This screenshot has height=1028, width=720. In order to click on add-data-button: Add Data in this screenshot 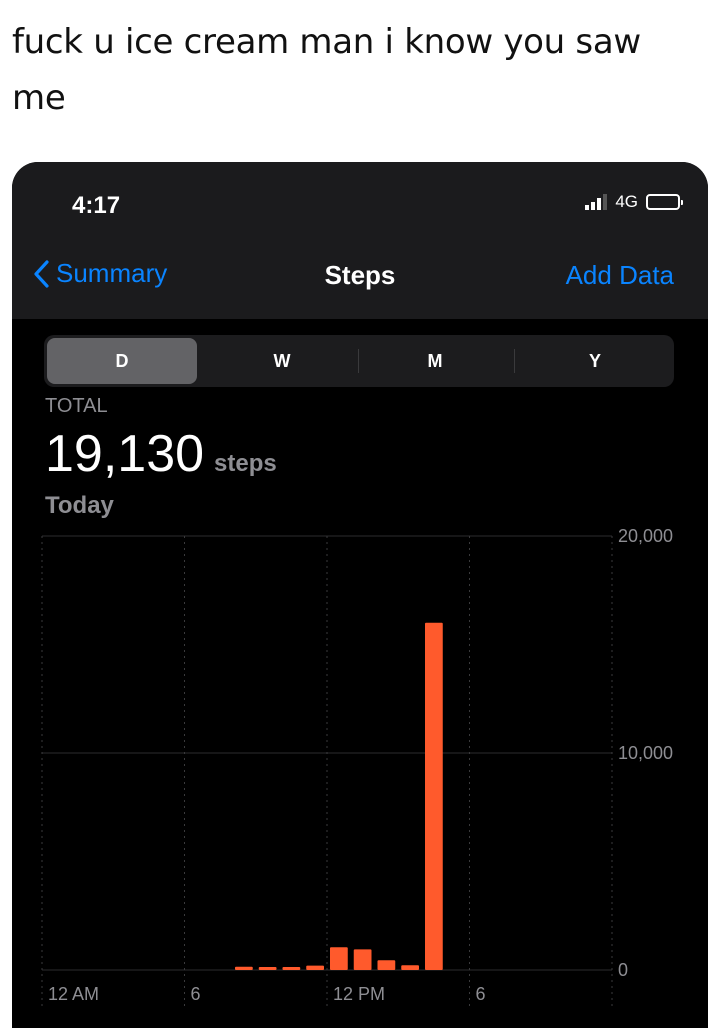, I will do `click(620, 275)`.